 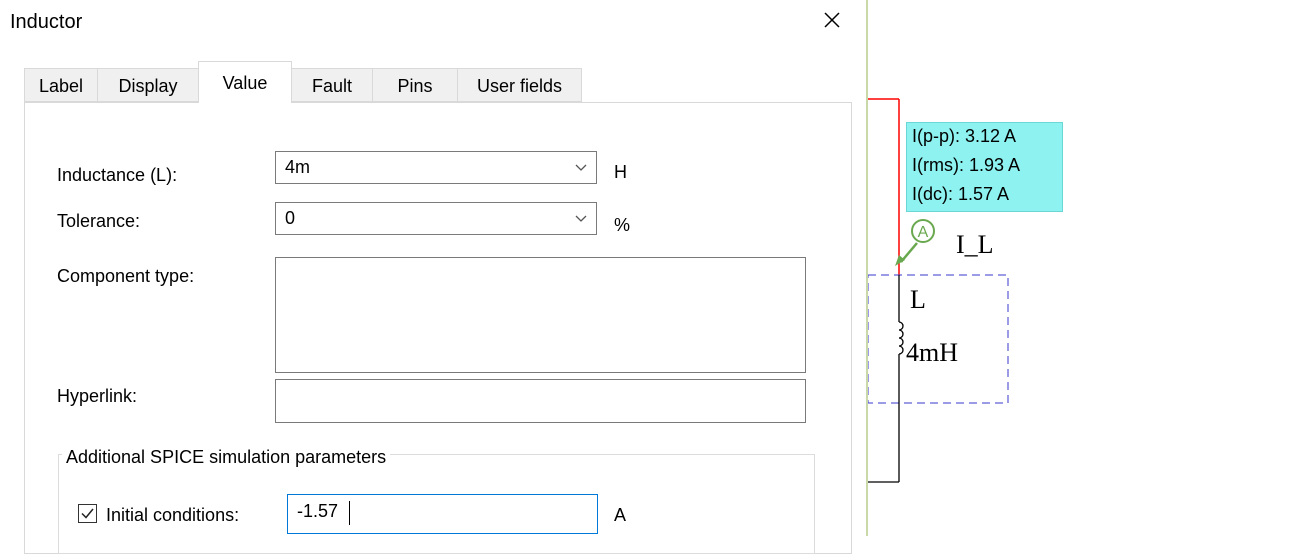 I want to click on inductance-combobox: 4m, so click(x=436, y=167).